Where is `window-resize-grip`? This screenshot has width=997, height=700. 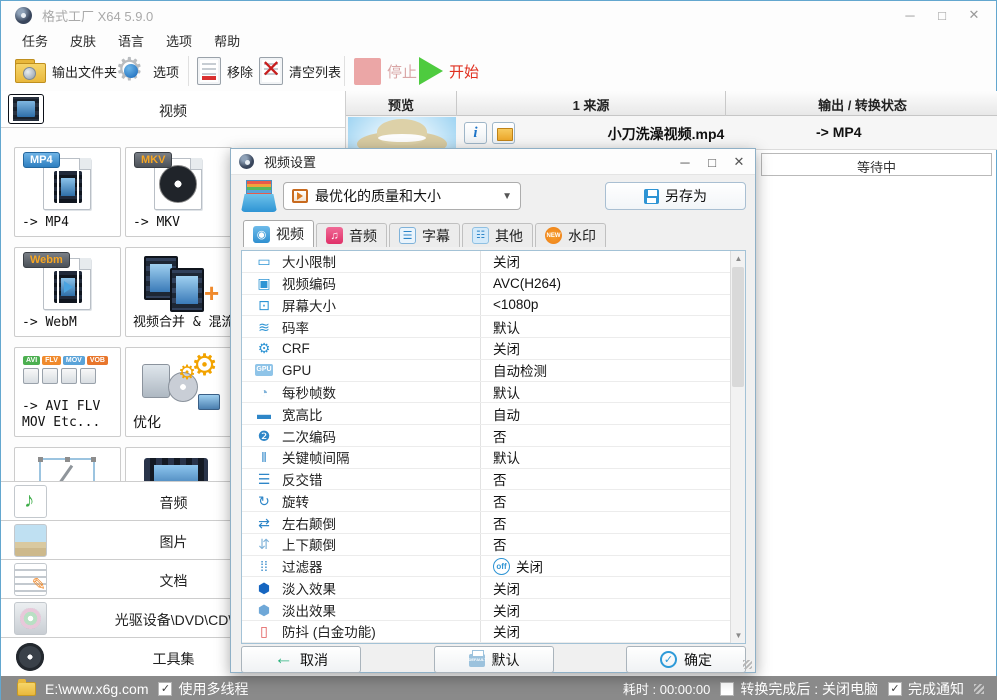 window-resize-grip is located at coordinates (979, 688).